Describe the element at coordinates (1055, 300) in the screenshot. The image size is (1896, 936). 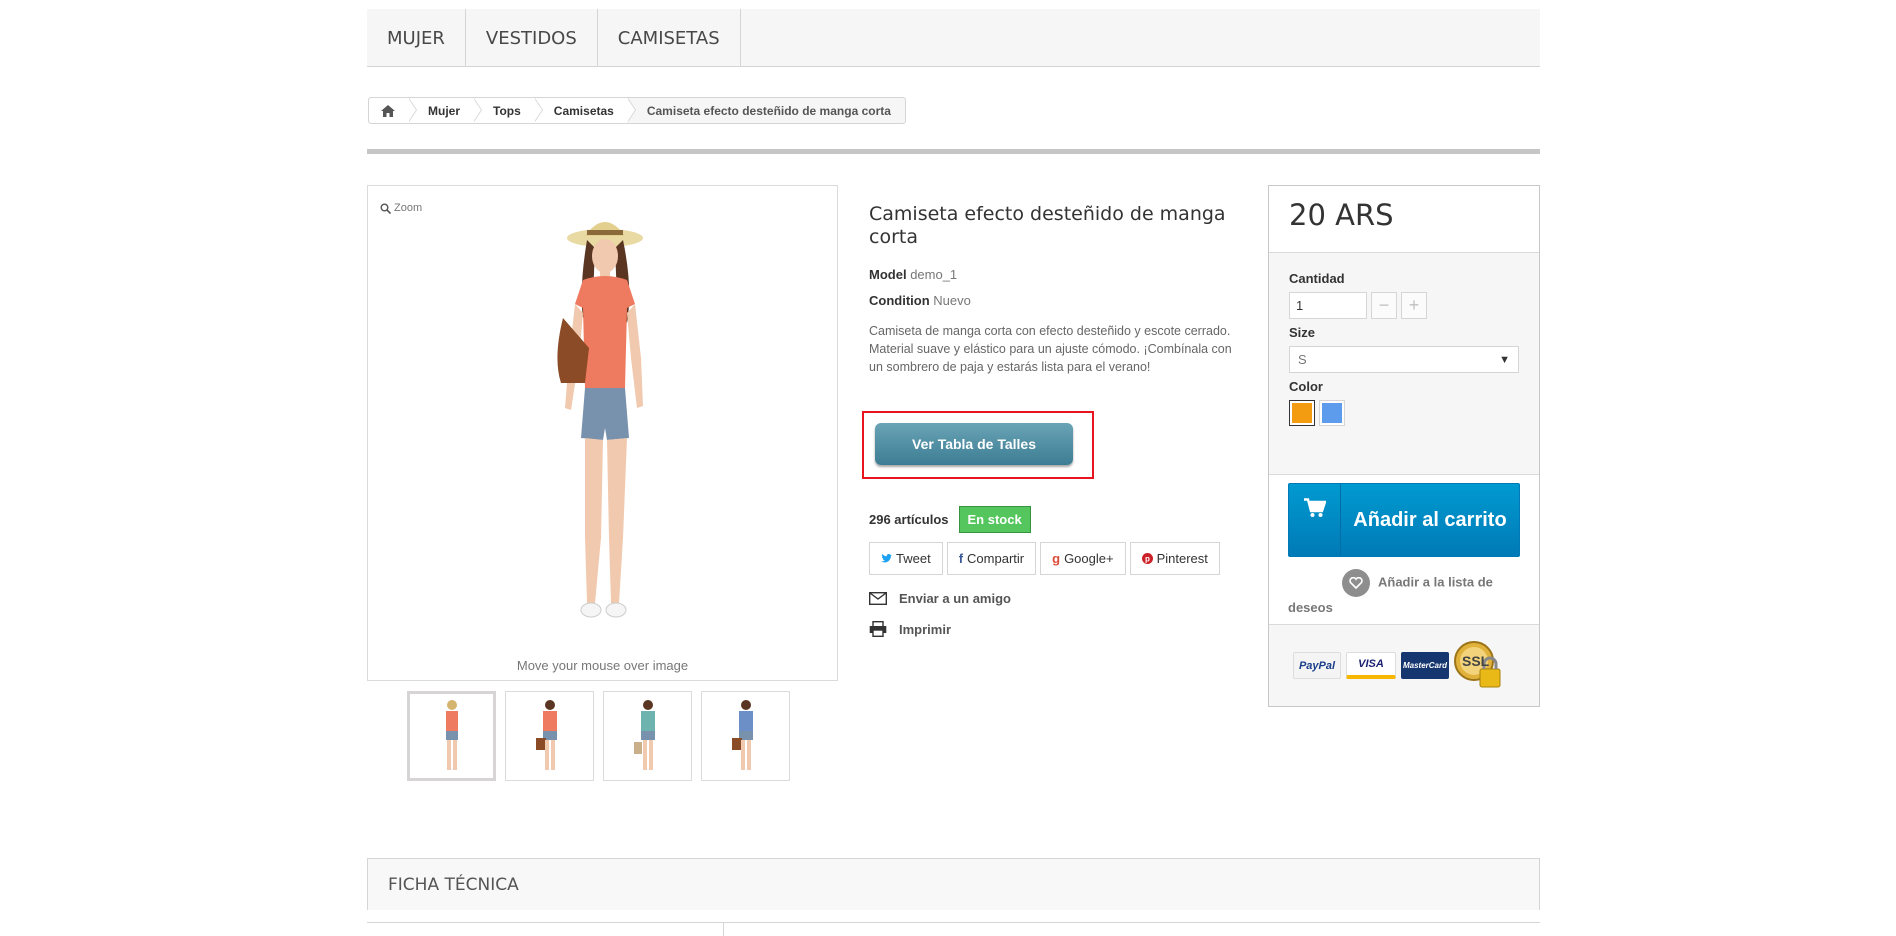
I see `condition-row: Condition Nuevo` at that location.